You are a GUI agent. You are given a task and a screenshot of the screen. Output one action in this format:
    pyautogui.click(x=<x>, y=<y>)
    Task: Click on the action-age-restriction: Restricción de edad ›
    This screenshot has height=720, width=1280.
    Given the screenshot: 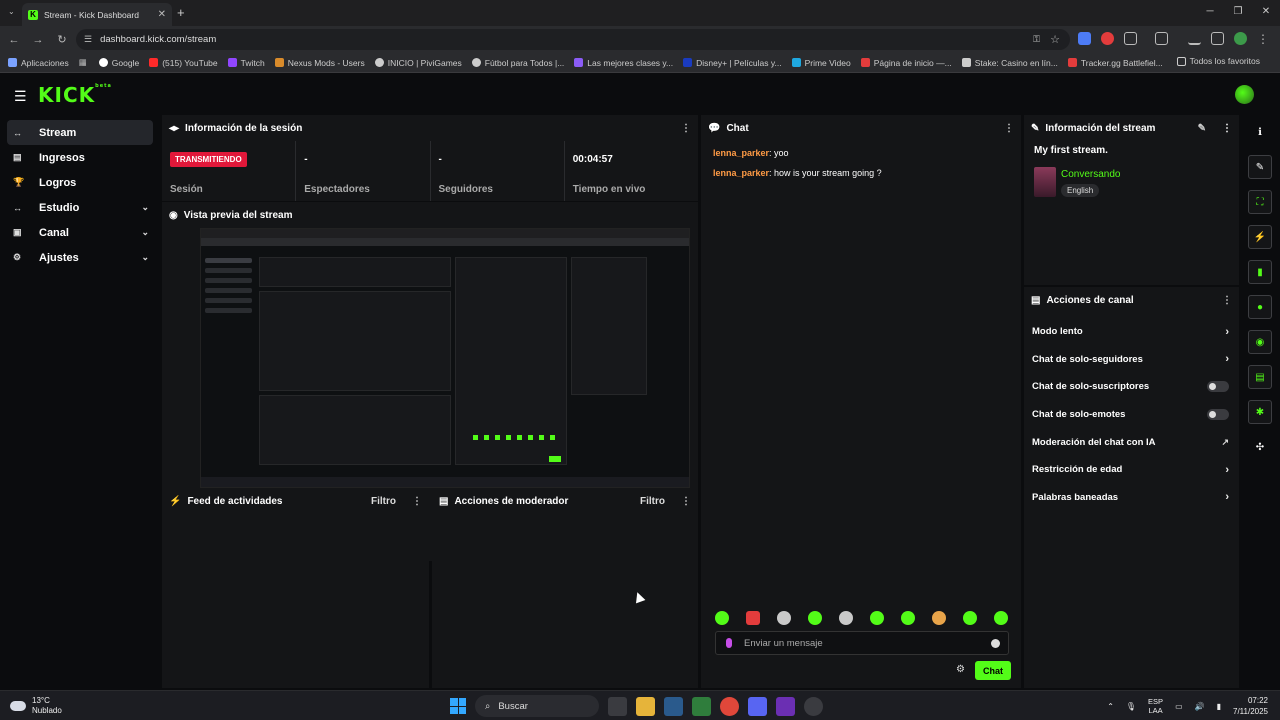 What is the action you would take?
    pyautogui.click(x=1131, y=470)
    